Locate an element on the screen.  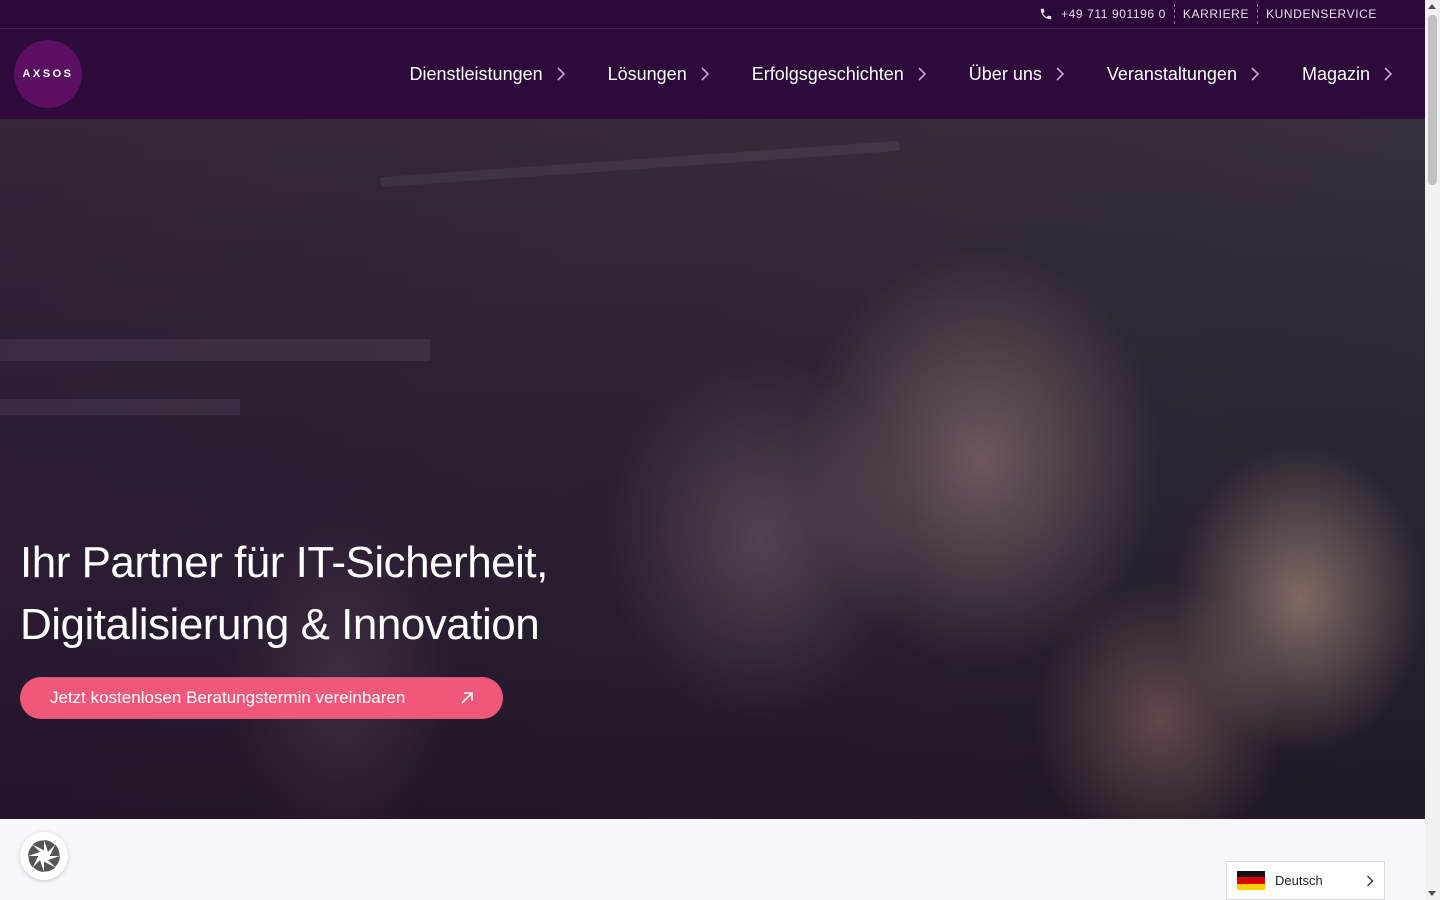
nav-item-label: Dienstleistungen is located at coordinates (476, 73).